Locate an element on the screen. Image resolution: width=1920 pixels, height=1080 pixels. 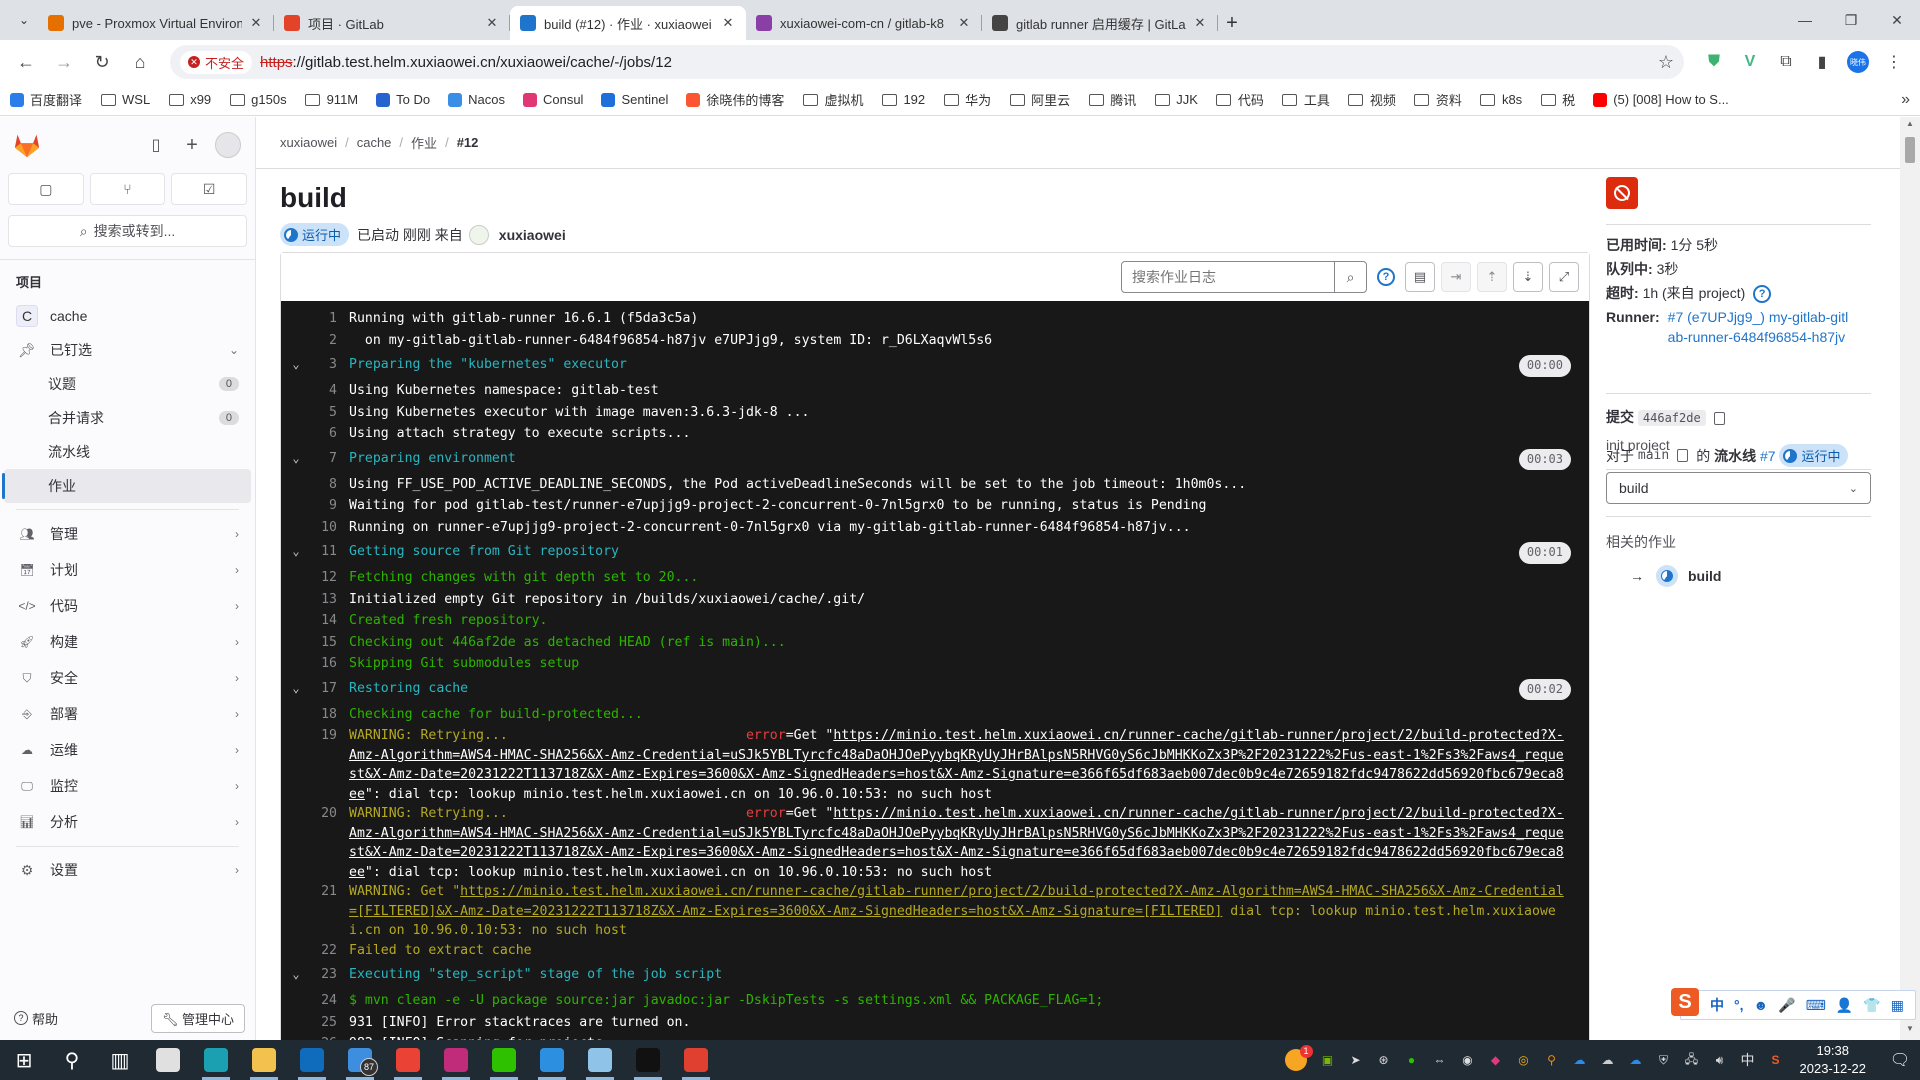
sogou-ime-logo-icon: S is located at coordinates (1685, 1002).